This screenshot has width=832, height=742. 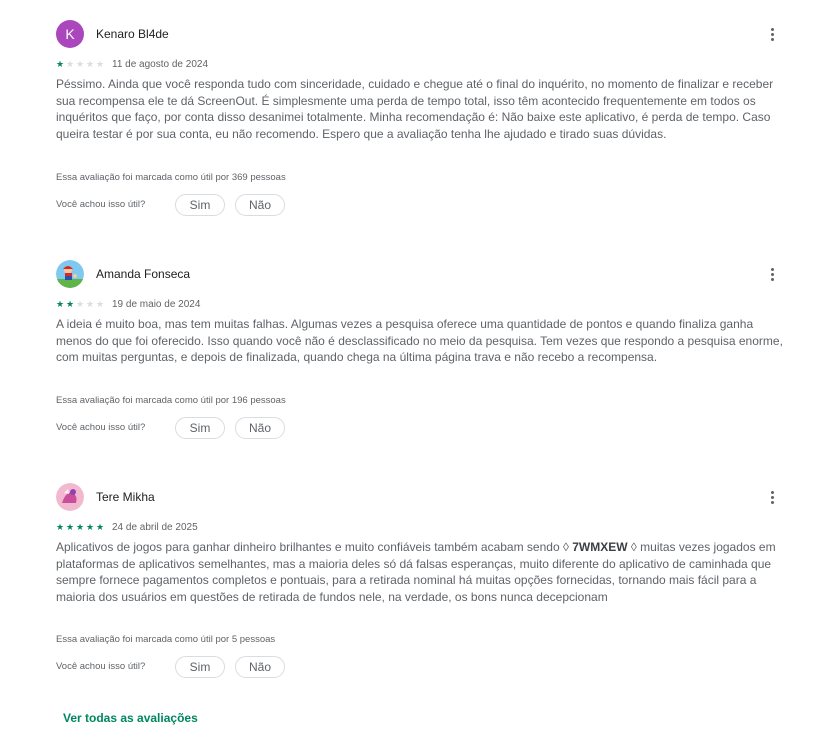 What do you see at coordinates (70, 34) in the screenshot?
I see `avatar: K` at bounding box center [70, 34].